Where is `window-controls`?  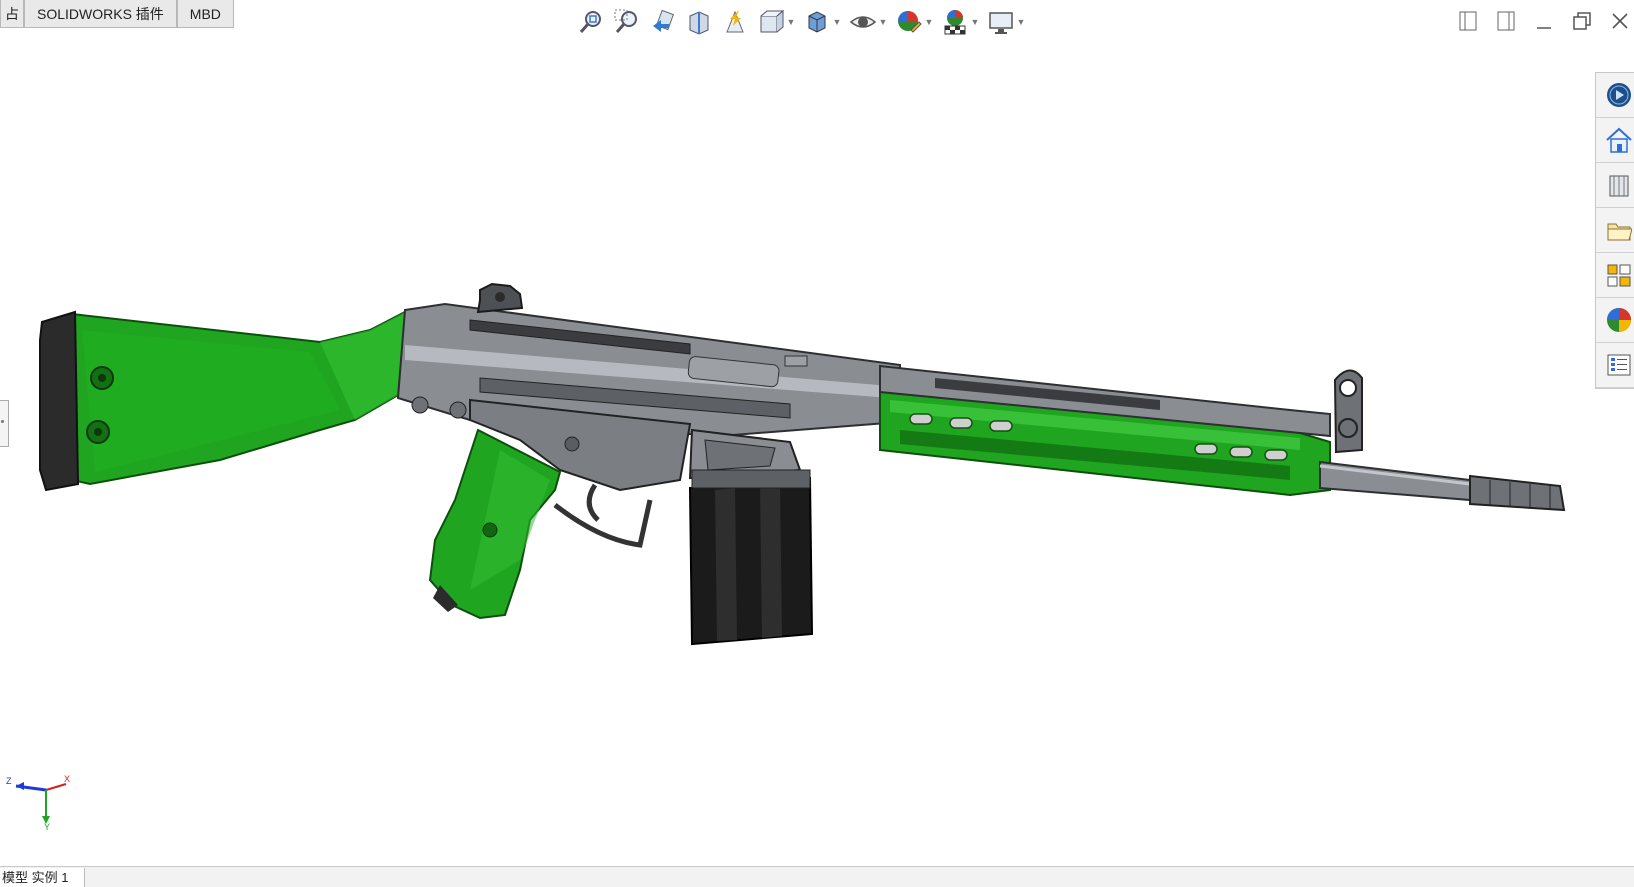
window-controls is located at coordinates (1544, 21).